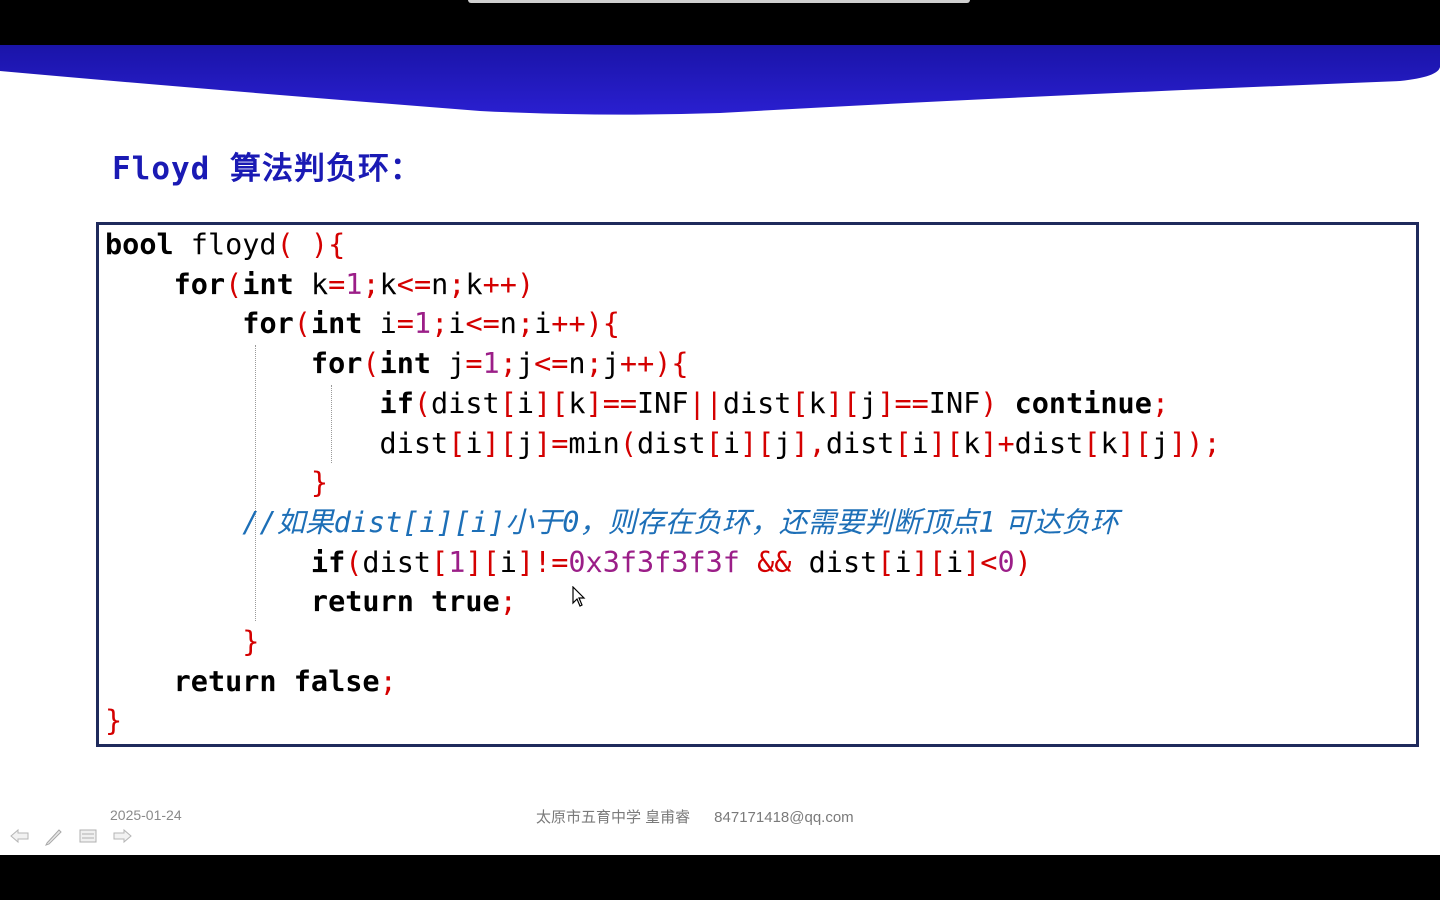 The width and height of the screenshot is (1440, 900). I want to click on code-token: }, so click(319, 483).